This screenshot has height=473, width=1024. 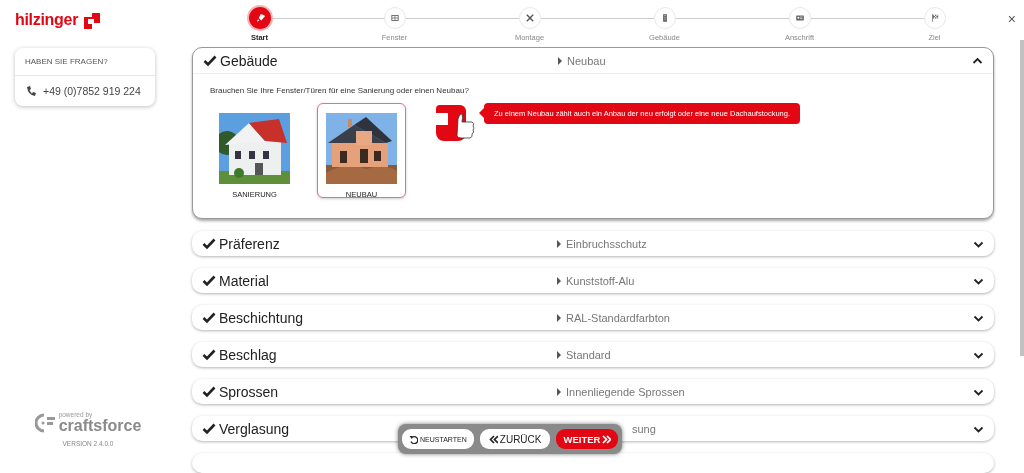 I want to click on chevron-up-icon, so click(x=977, y=60).